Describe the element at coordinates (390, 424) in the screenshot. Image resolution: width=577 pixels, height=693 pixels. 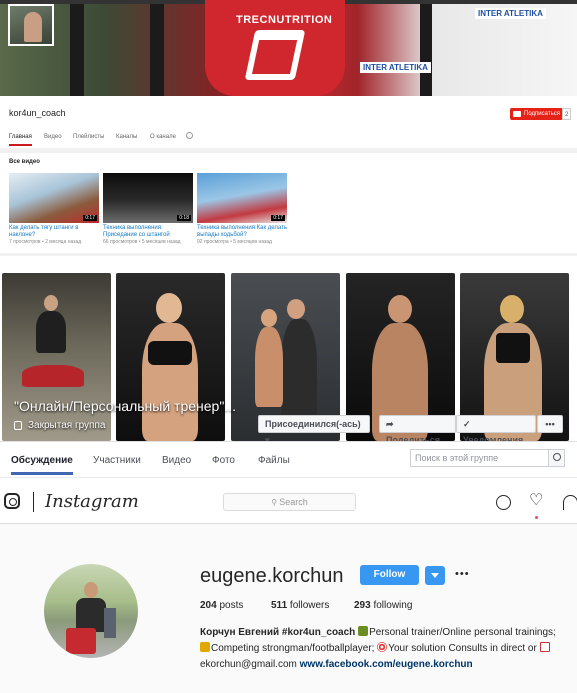
I see `share-icon: ➦` at that location.